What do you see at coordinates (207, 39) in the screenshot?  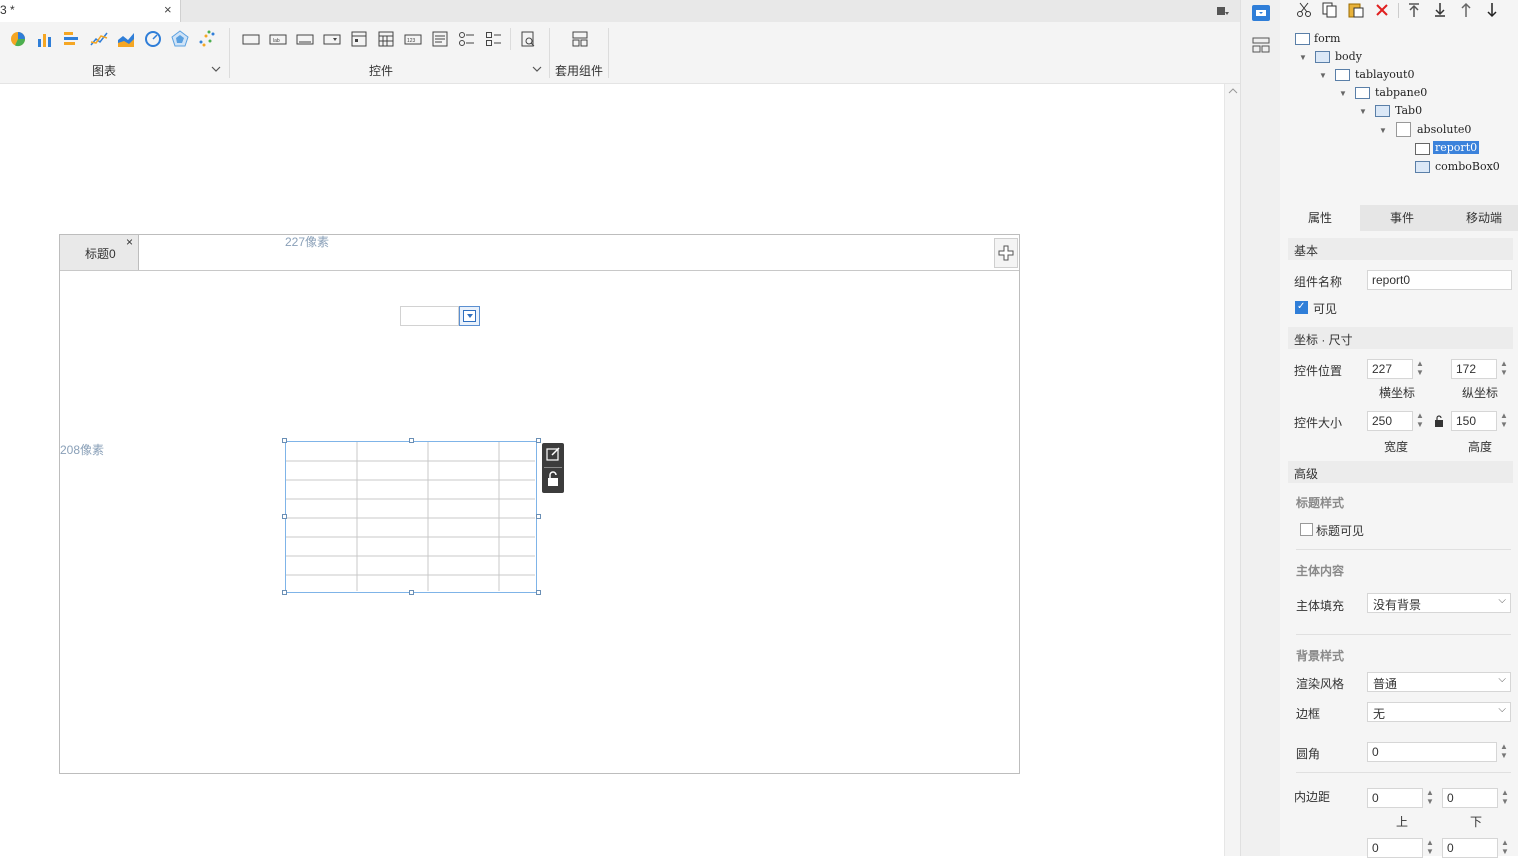 I see `scatter-chart-icon` at bounding box center [207, 39].